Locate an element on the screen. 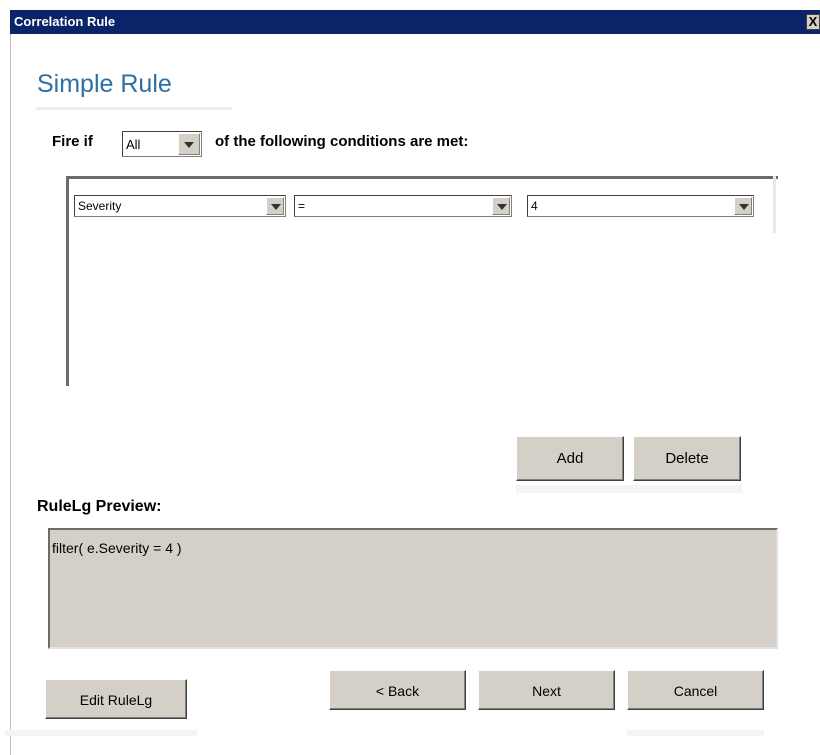 This screenshot has height=755, width=820. condition-value-value: 4 is located at coordinates (534, 206).